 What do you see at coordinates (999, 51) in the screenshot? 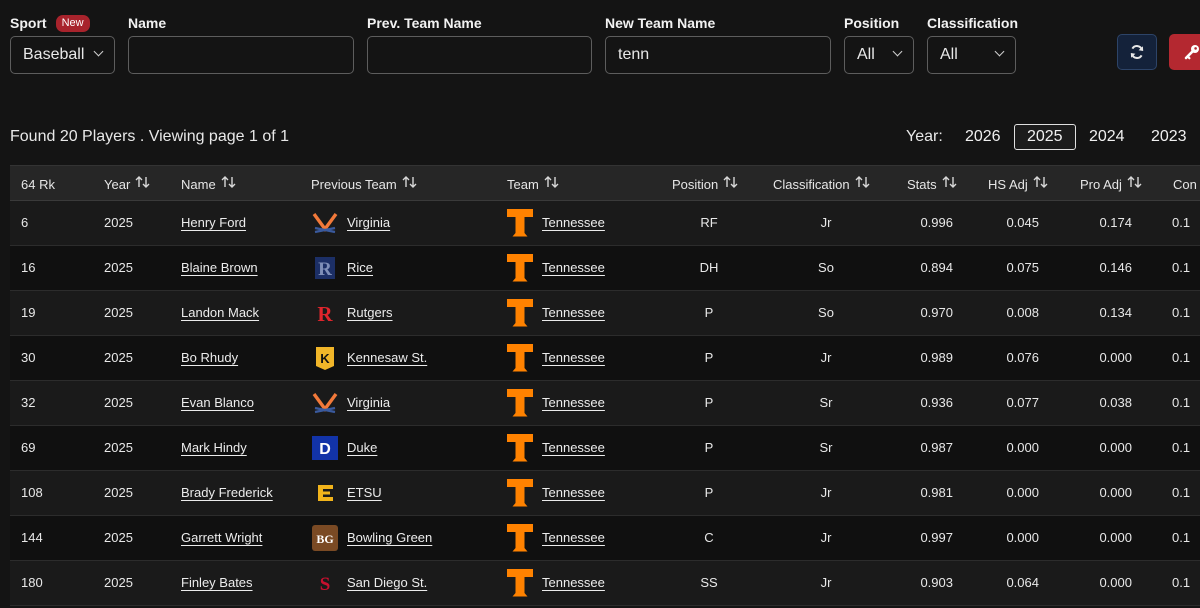
I see `chevron-down-icon` at bounding box center [999, 51].